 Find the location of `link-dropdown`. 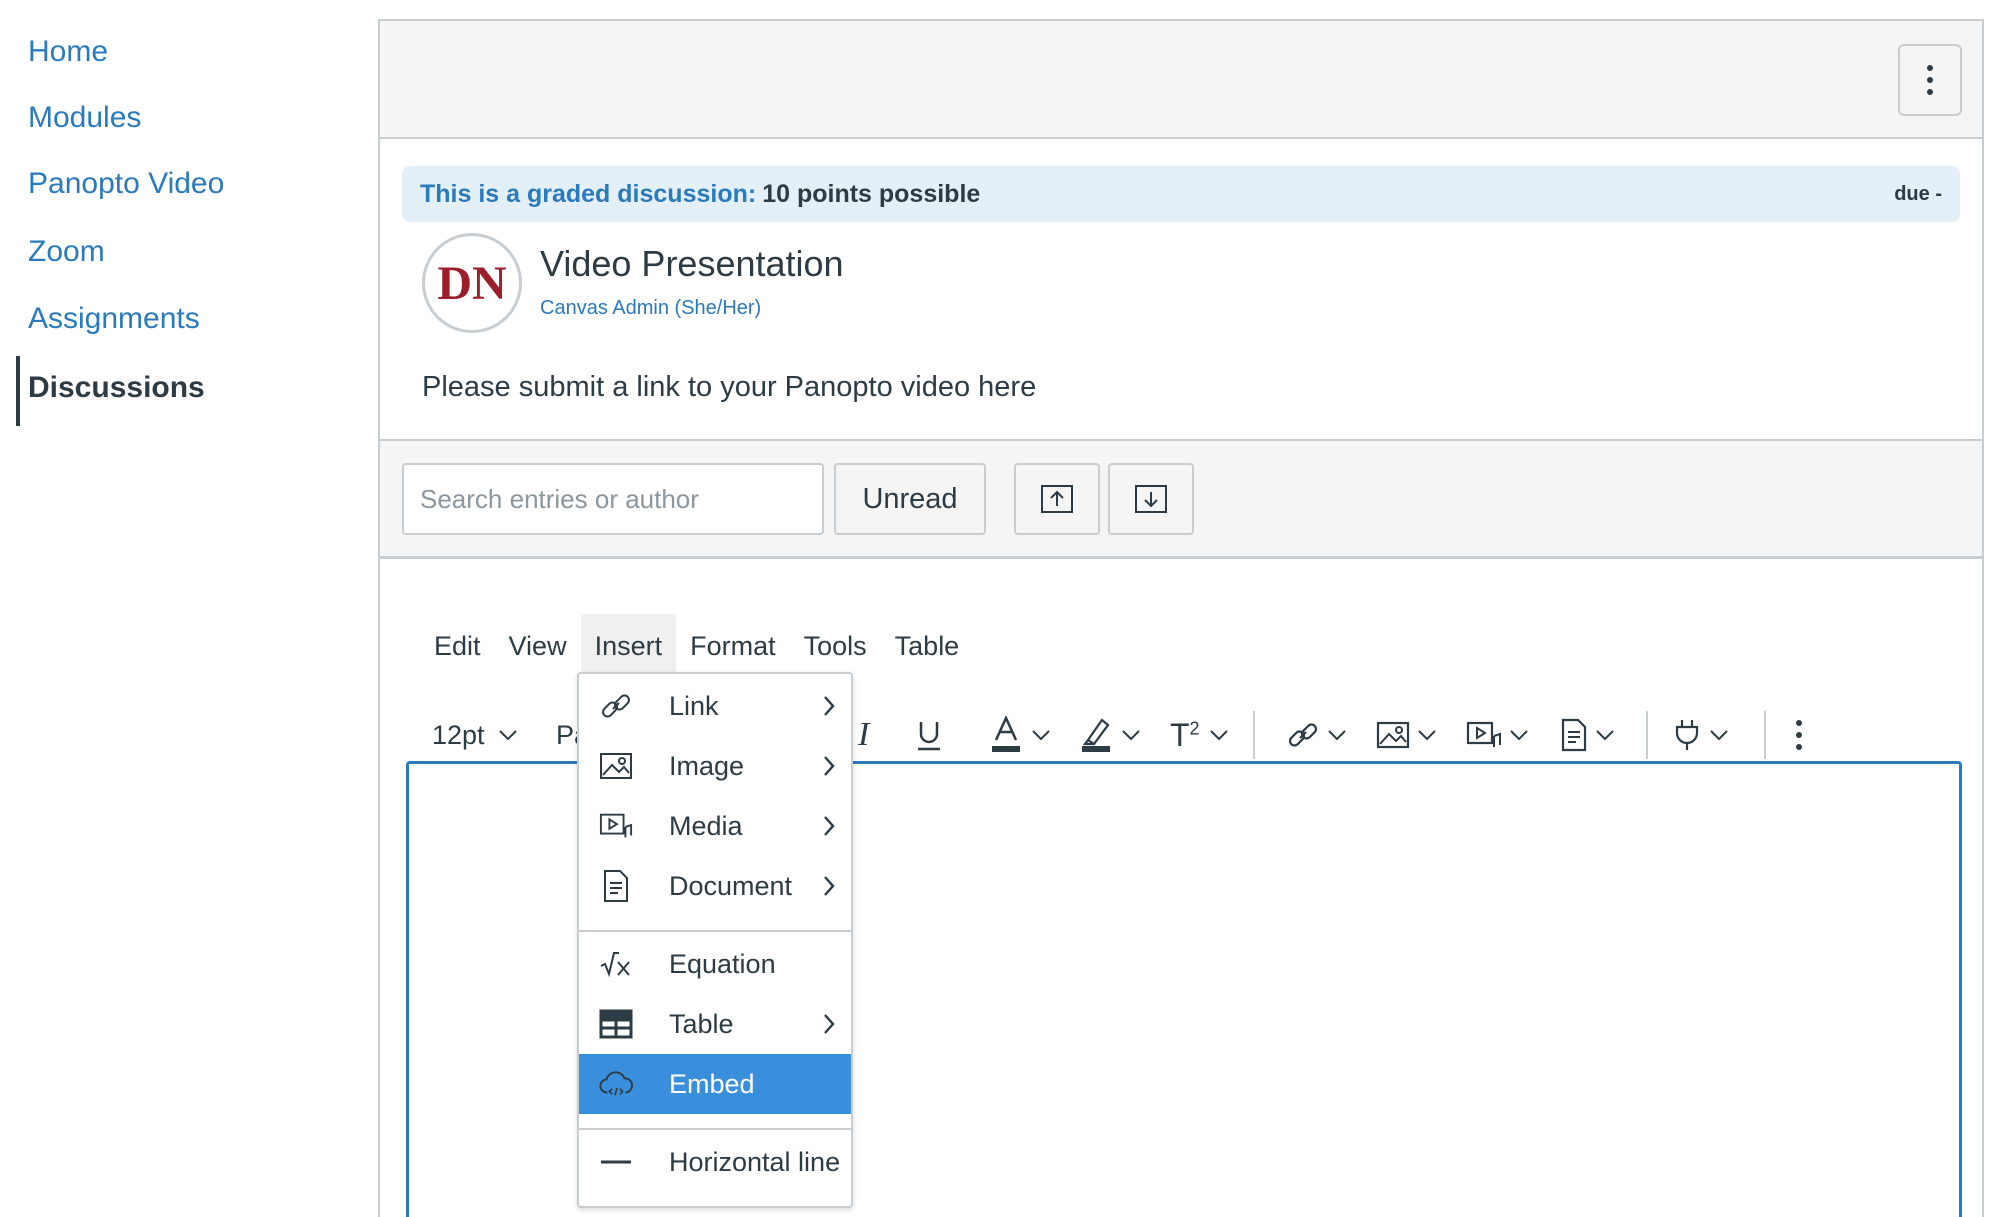

link-dropdown is located at coordinates (1317, 735).